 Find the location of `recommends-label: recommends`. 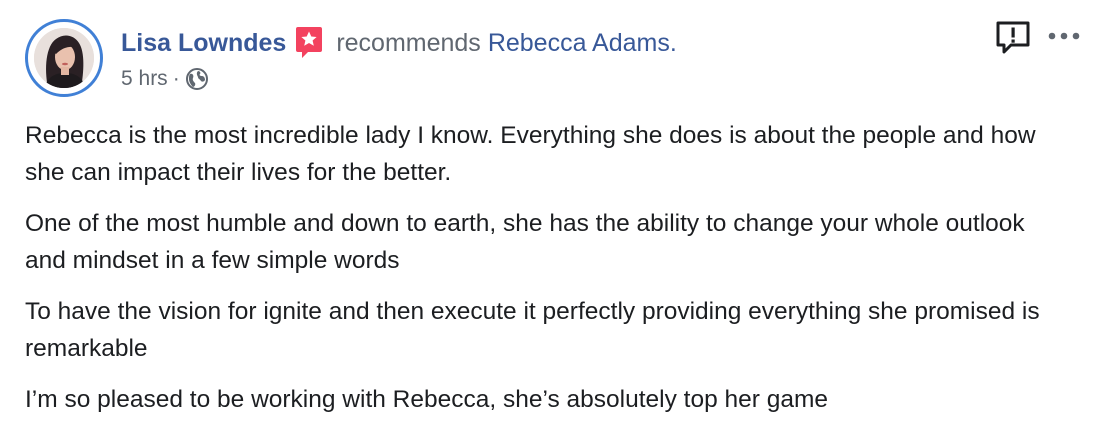

recommends-label: recommends is located at coordinates (408, 42).